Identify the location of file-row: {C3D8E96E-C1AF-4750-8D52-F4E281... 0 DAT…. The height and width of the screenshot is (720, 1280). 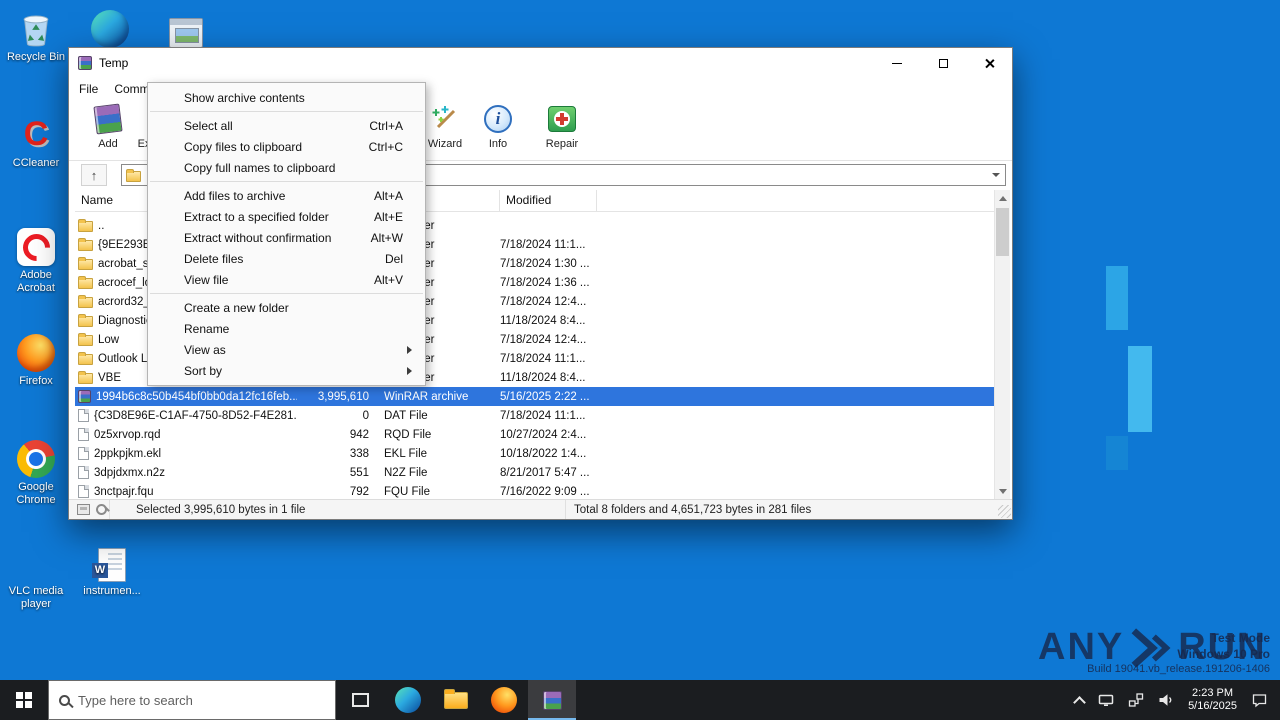
(534, 415).